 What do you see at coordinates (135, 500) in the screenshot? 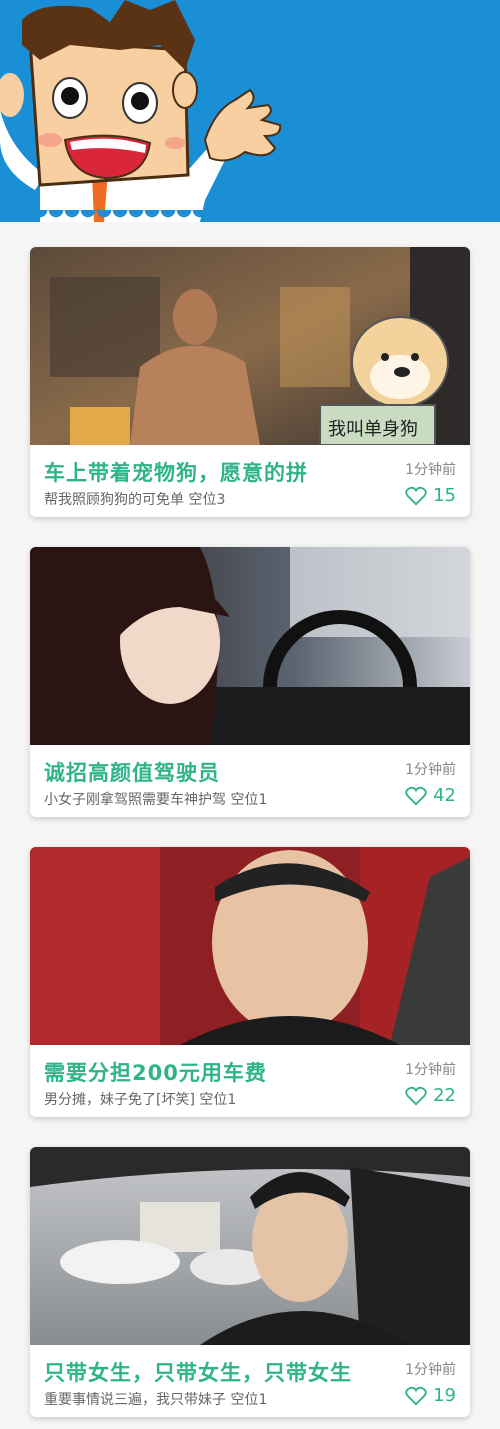
I see `card-subtitle: 帮我照顾狗狗的可免单 空位3` at bounding box center [135, 500].